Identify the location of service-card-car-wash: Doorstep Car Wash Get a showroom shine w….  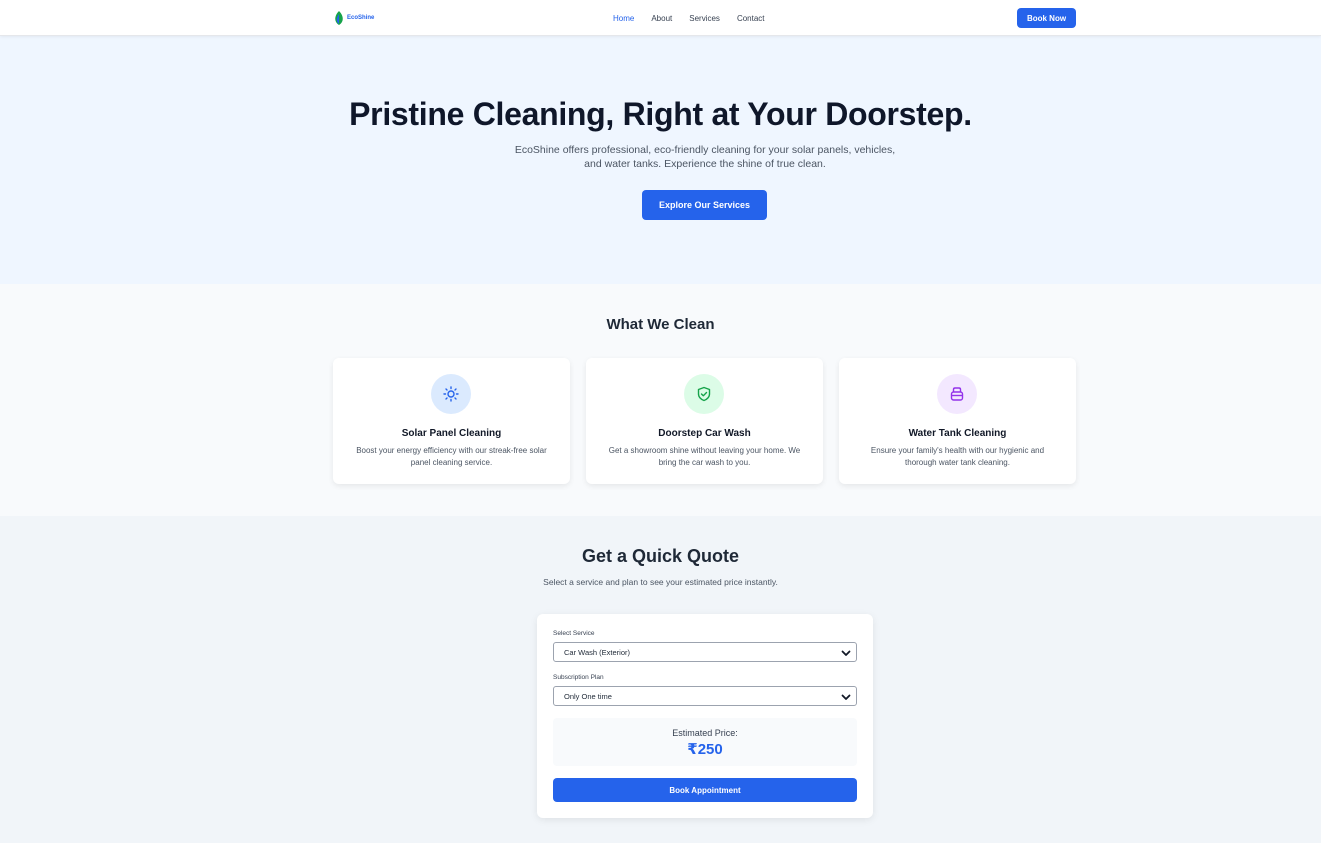
(704, 421).